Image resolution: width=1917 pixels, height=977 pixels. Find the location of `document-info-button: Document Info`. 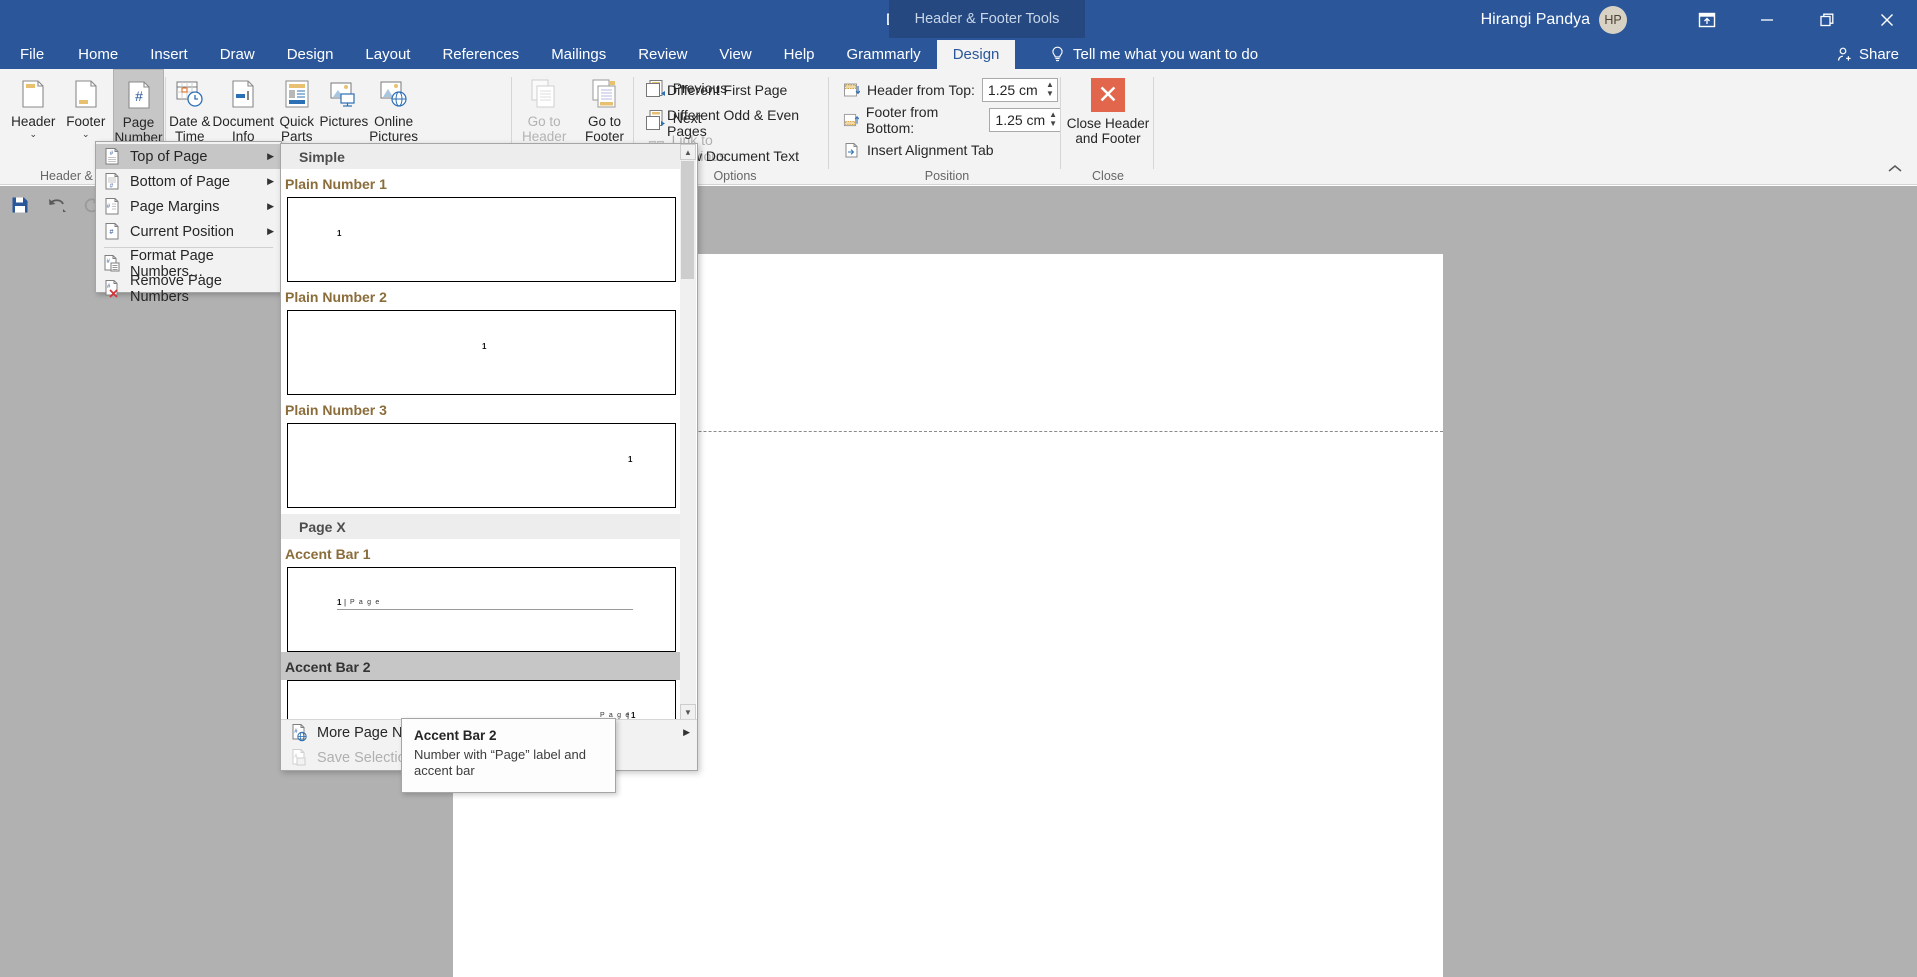

document-info-button: Document Info is located at coordinates (243, 106).